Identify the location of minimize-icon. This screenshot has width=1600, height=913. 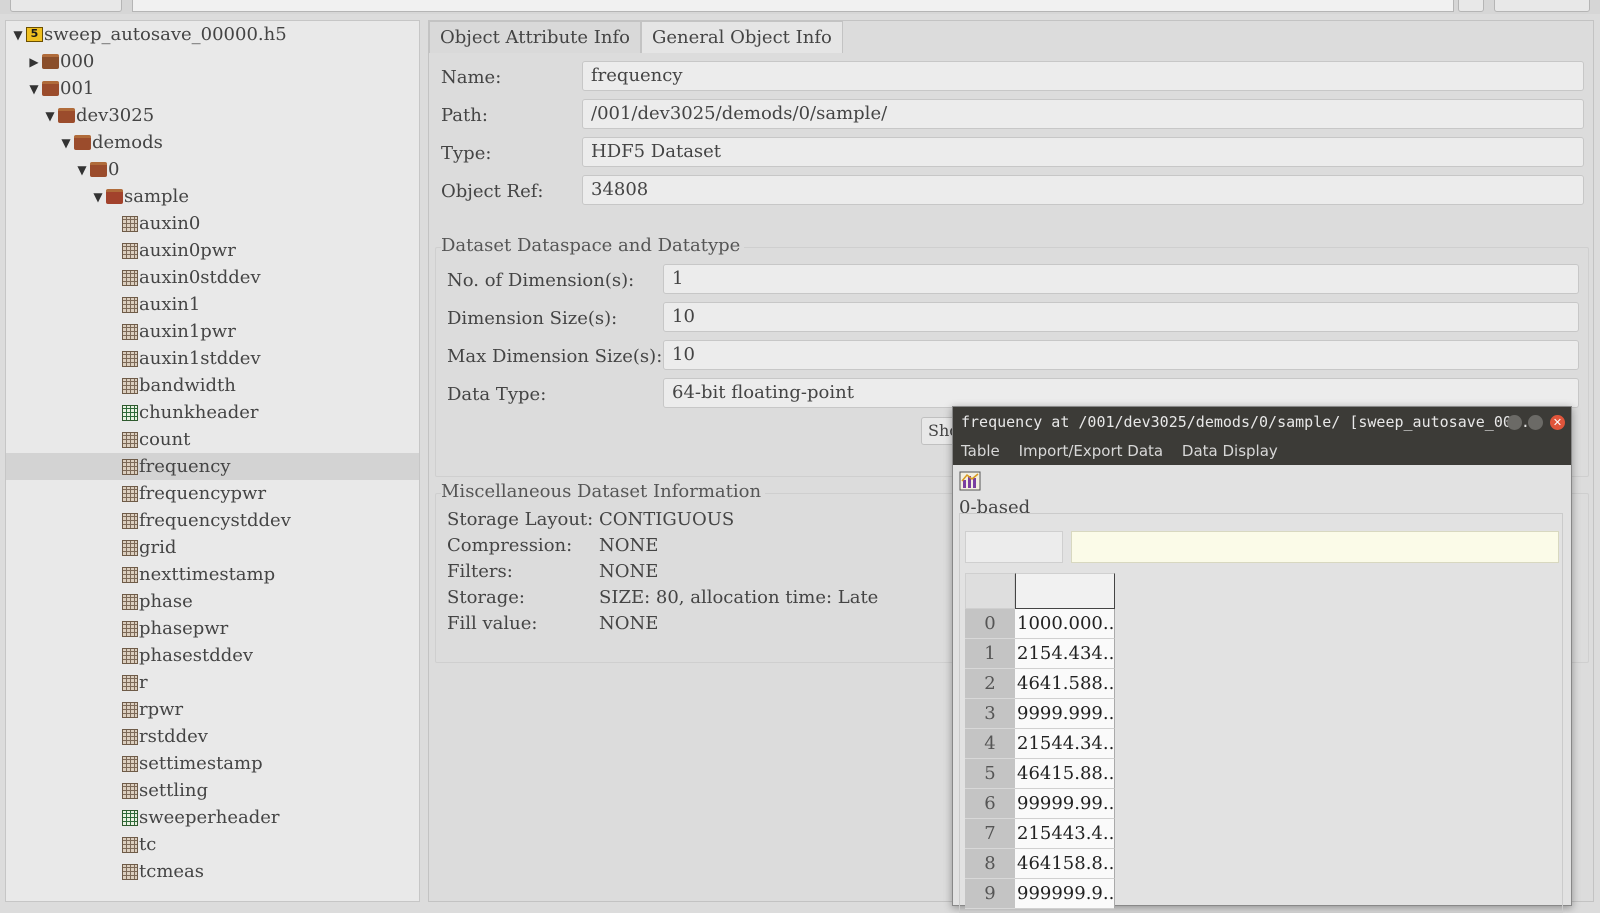
(1514, 422).